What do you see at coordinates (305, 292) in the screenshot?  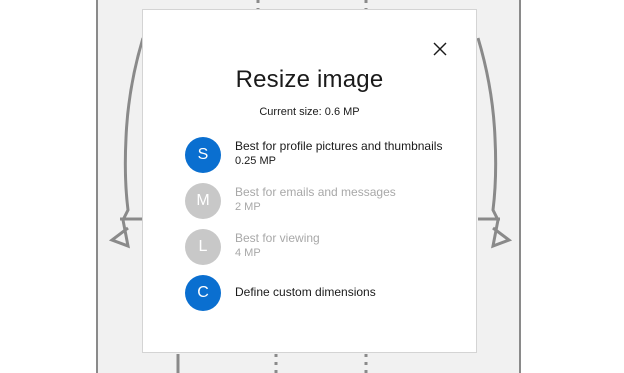 I see `option-custom-label: Define custom dimensions` at bounding box center [305, 292].